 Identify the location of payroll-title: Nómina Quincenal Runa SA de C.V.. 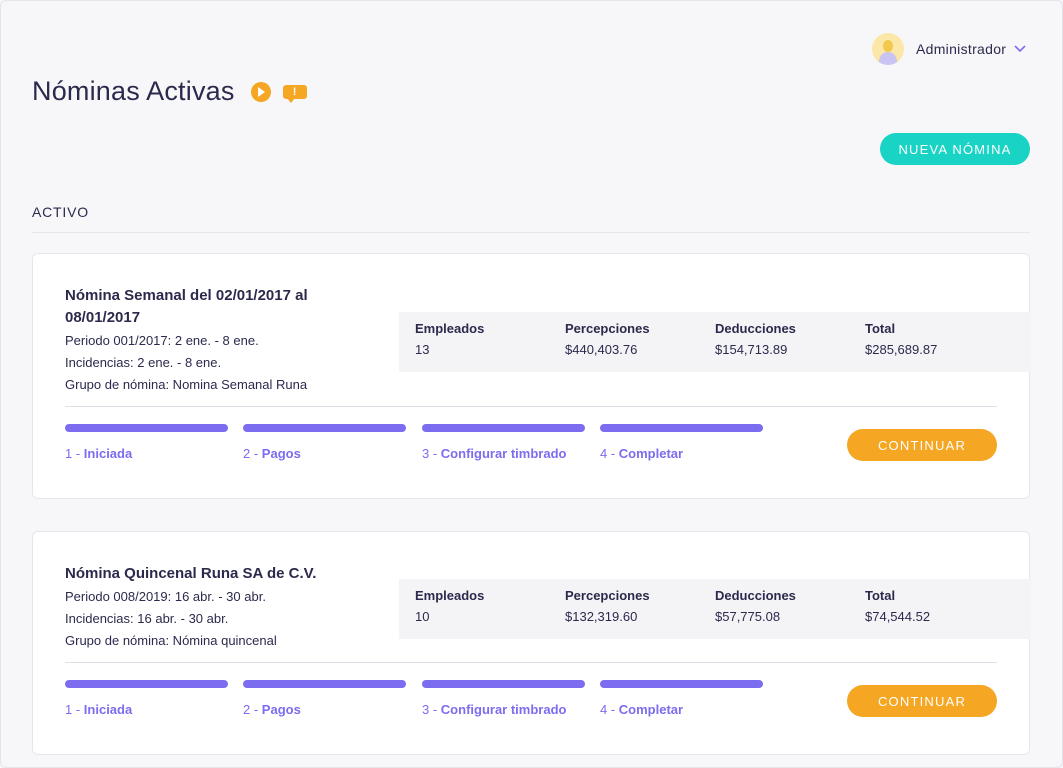
(191, 573).